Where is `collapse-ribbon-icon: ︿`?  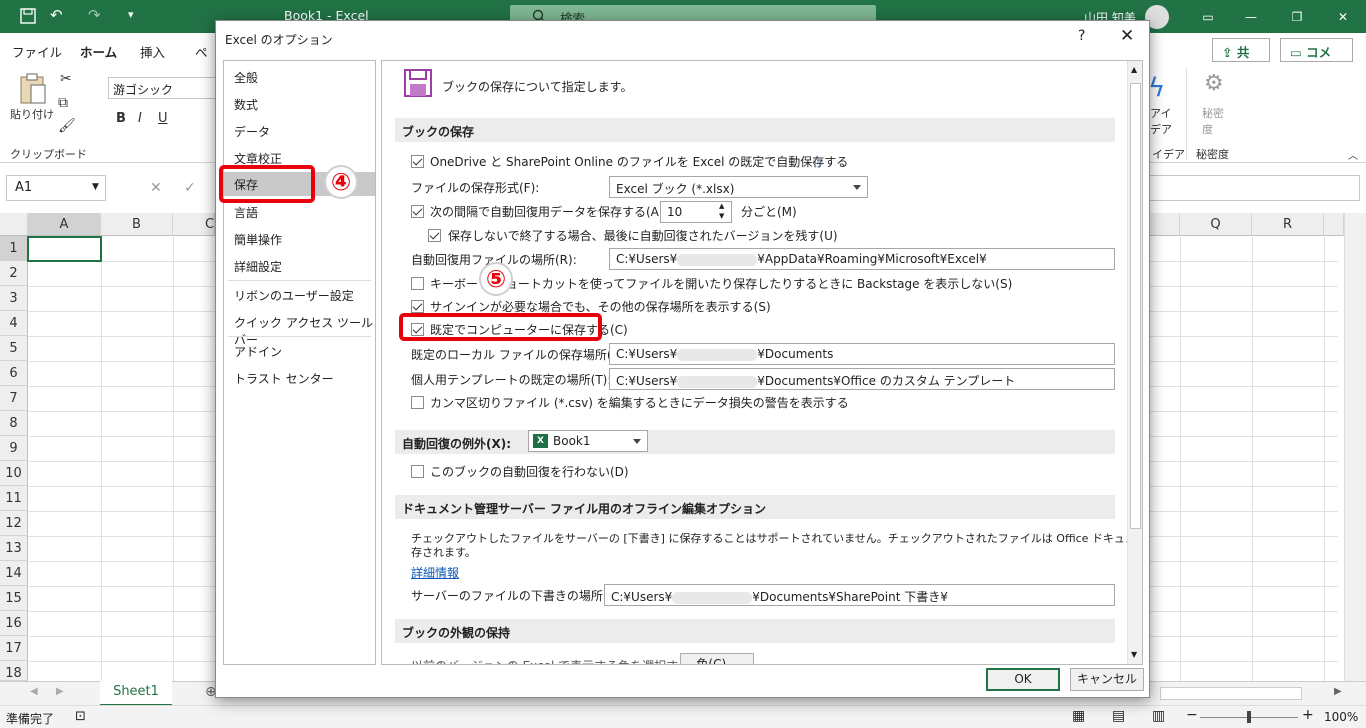 collapse-ribbon-icon: ︿ is located at coordinates (1353, 154).